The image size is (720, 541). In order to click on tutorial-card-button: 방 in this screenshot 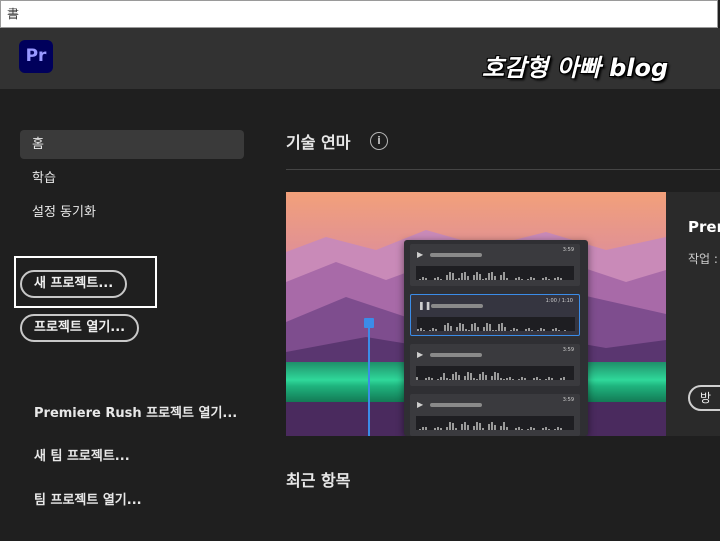, I will do `click(704, 398)`.